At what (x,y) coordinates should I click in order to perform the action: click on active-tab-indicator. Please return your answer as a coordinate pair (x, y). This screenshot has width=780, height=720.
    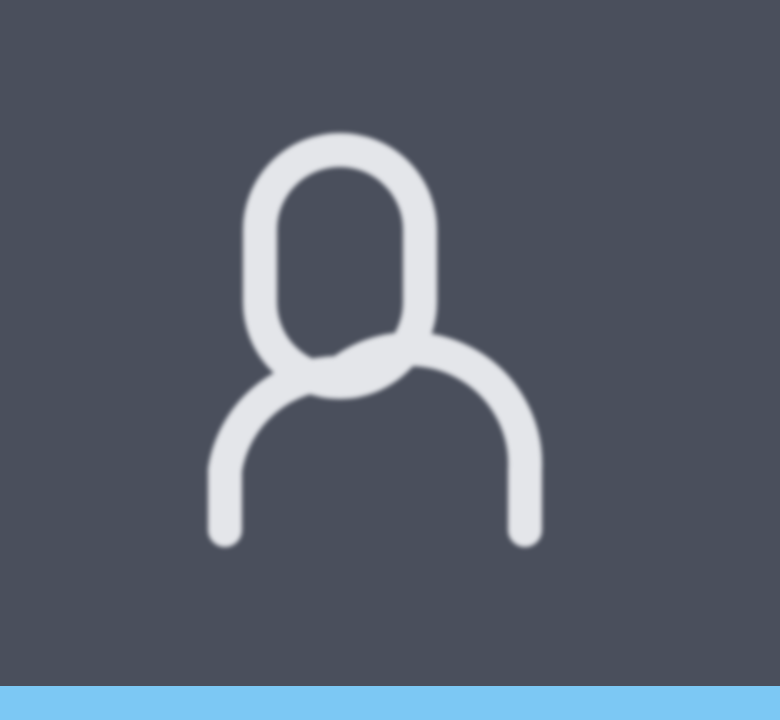
    Looking at the image, I should click on (390, 703).